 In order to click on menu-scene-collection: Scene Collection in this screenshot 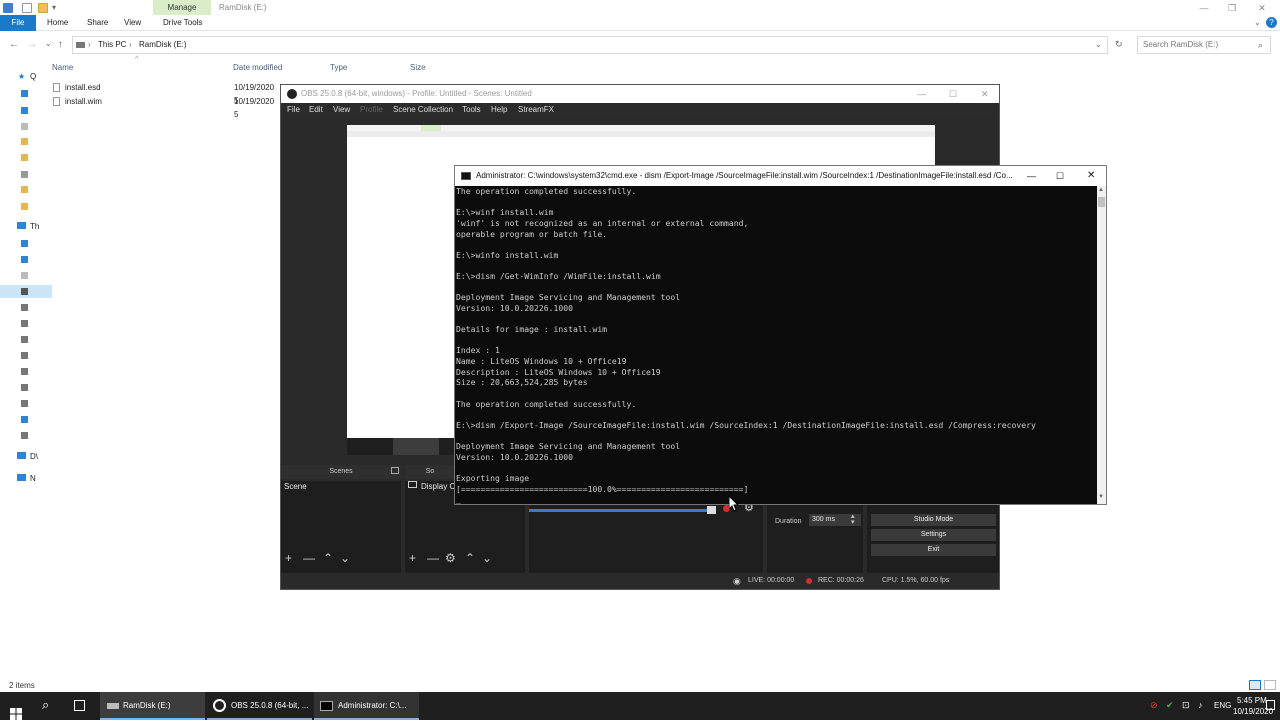, I will do `click(423, 109)`.